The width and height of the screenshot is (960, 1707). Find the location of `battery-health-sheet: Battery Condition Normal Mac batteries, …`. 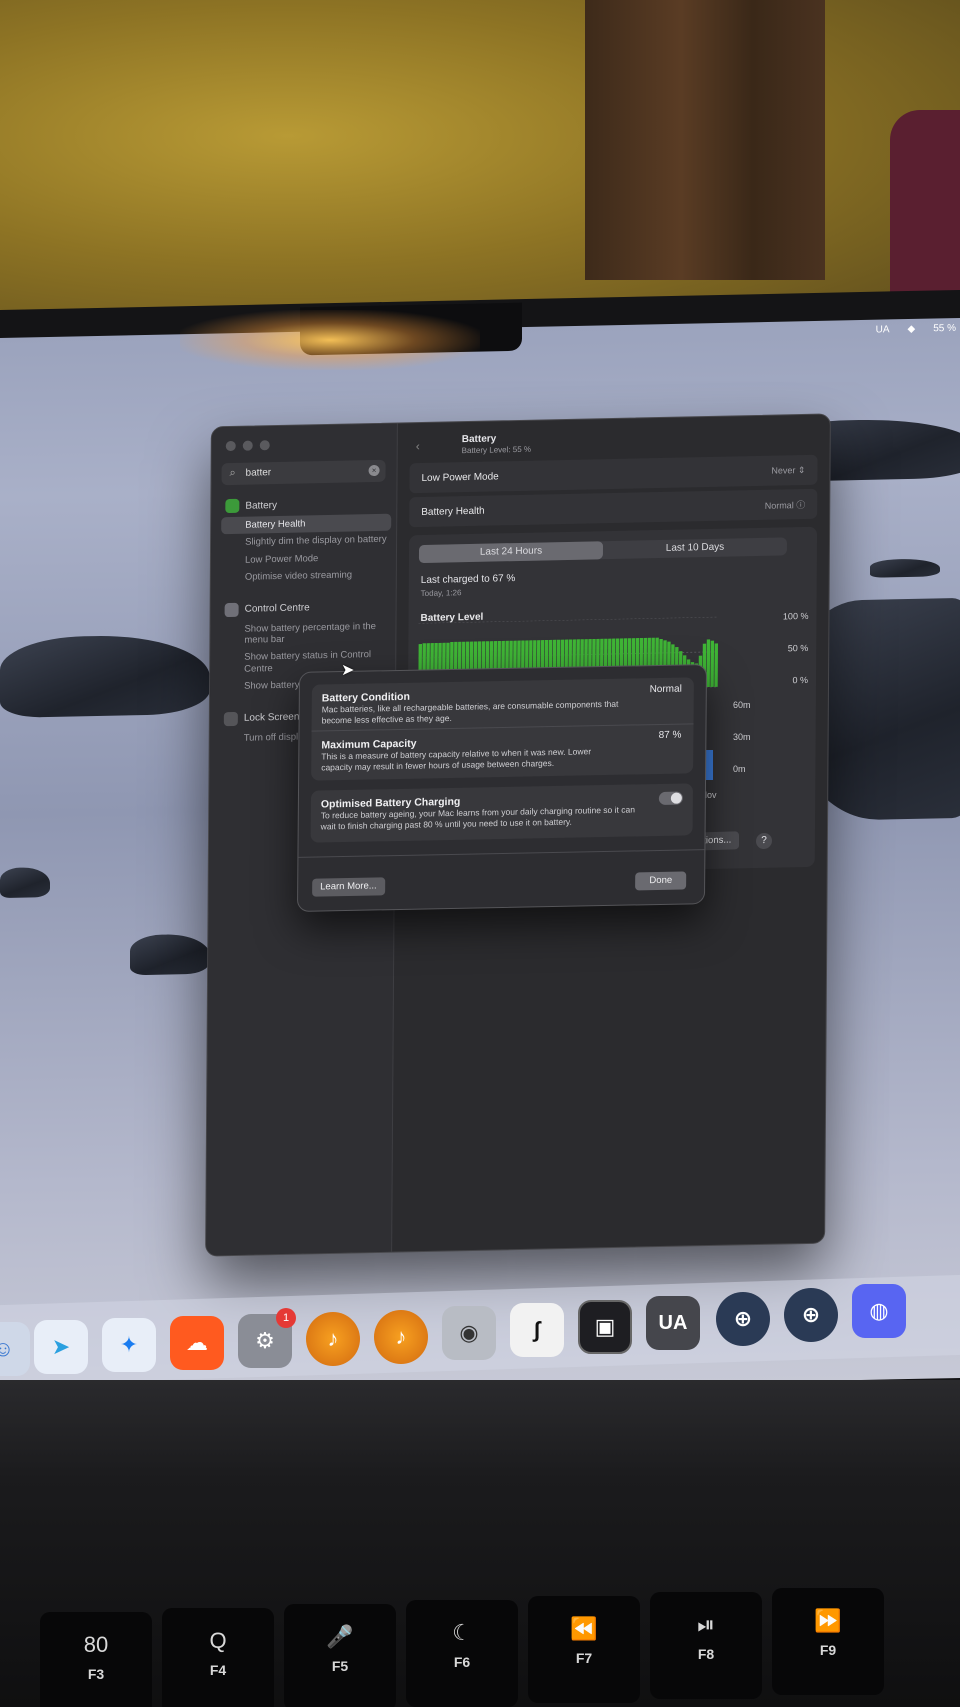

battery-health-sheet: Battery Condition Normal Mac batteries, … is located at coordinates (502, 788).